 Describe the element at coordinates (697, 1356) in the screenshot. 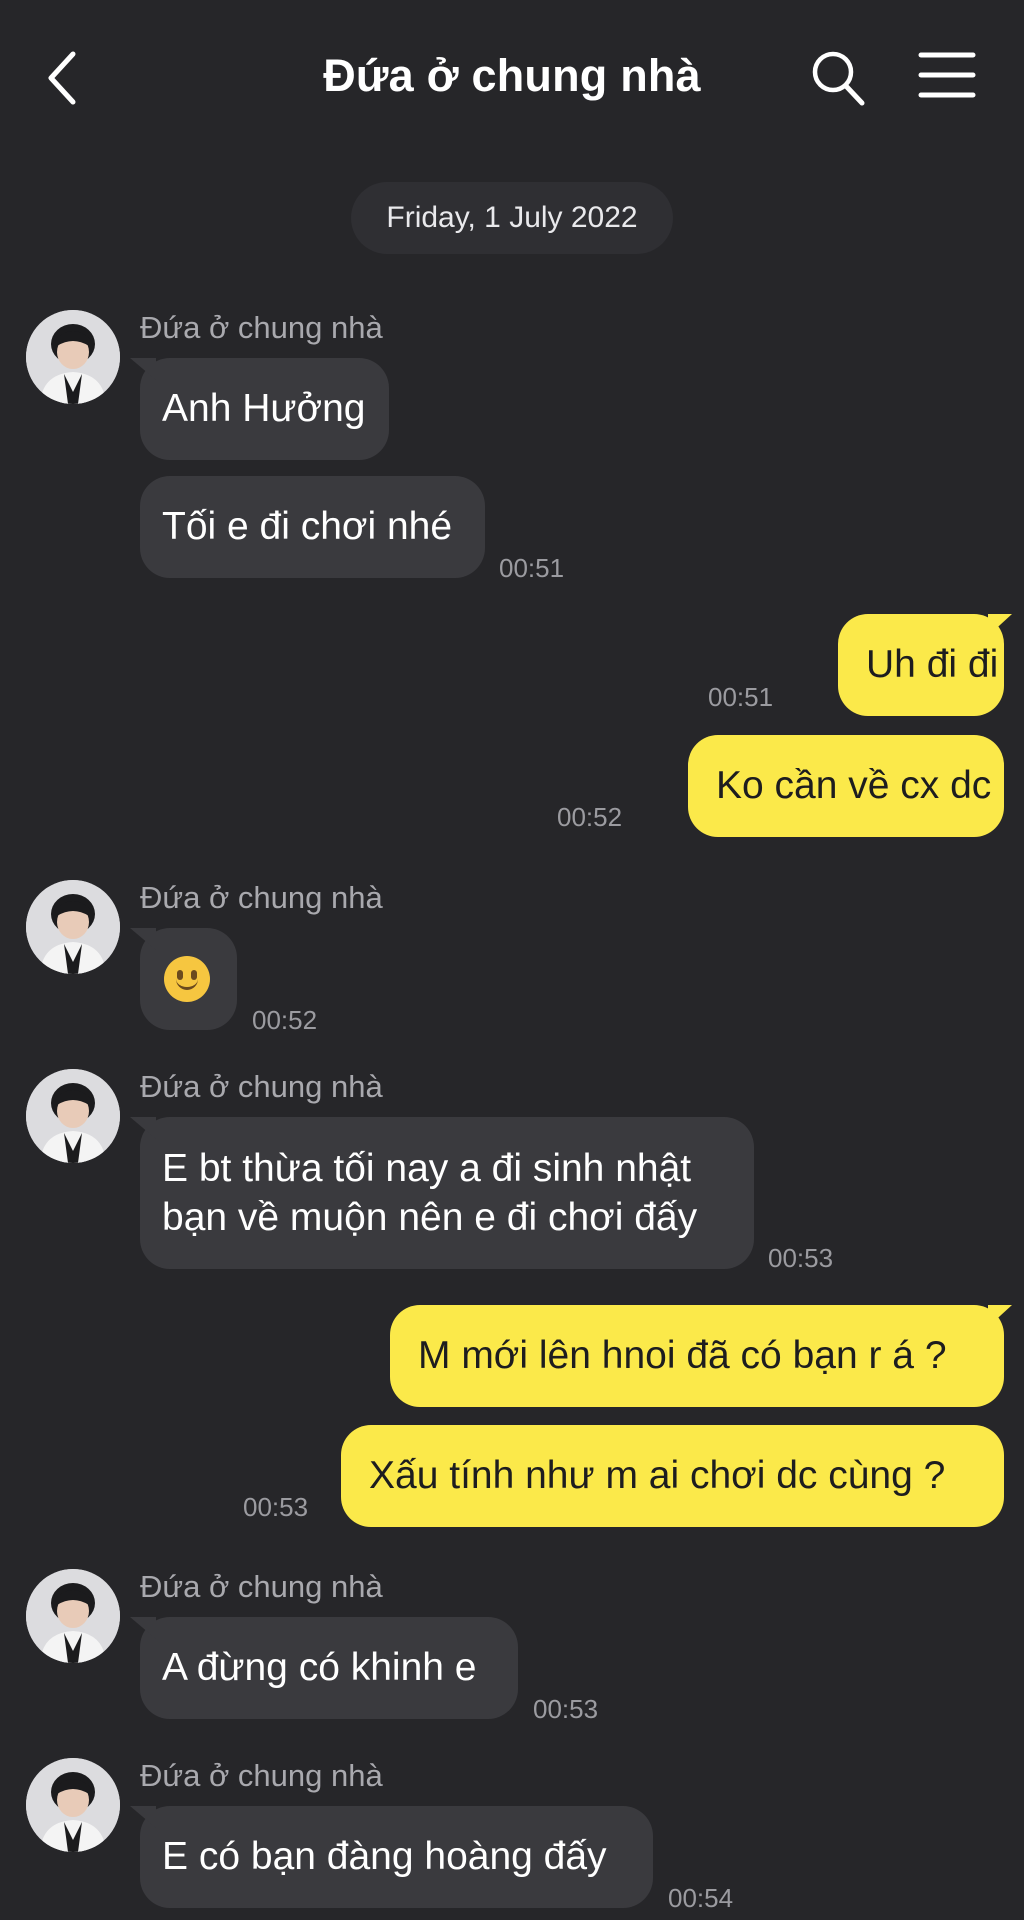

I see `message-bubble: M mới lên hnoi đã có bạn r á ?` at that location.